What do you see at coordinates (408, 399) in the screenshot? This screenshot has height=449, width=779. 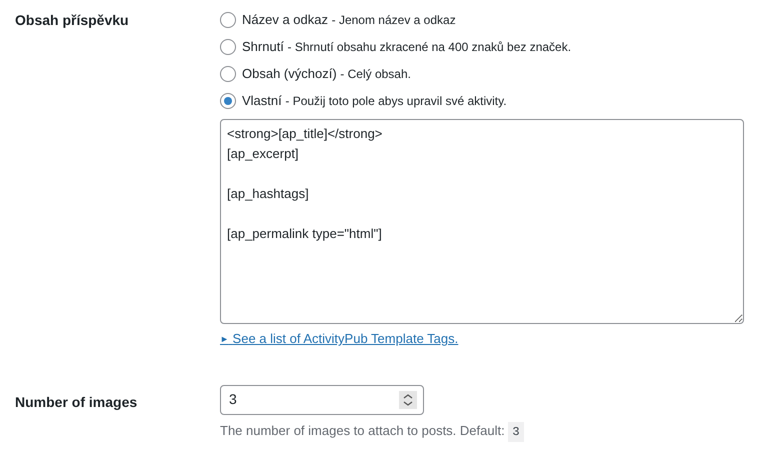 I see `spinner-icon` at bounding box center [408, 399].